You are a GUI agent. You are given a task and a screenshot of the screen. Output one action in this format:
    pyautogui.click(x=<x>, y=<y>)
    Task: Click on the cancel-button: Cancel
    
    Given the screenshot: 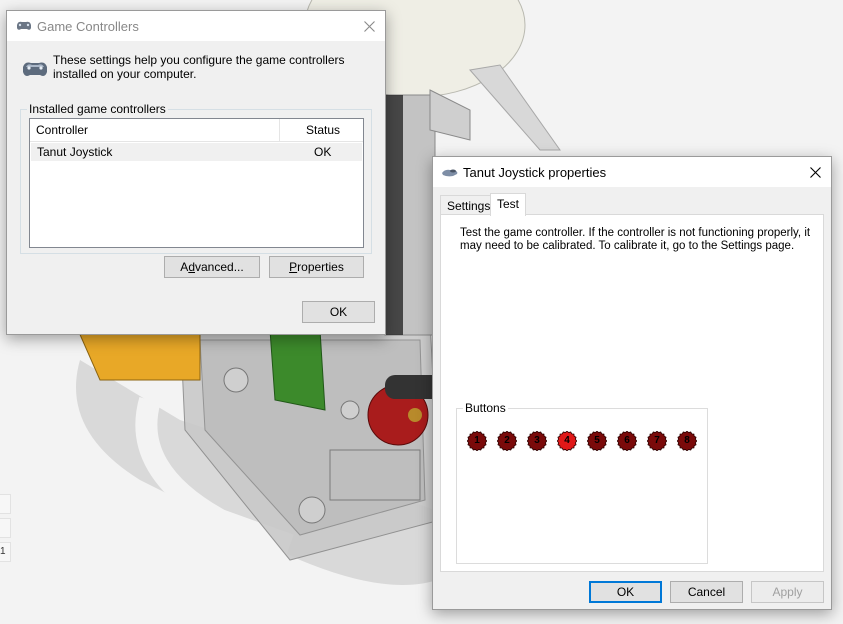 What is the action you would take?
    pyautogui.click(x=706, y=592)
    